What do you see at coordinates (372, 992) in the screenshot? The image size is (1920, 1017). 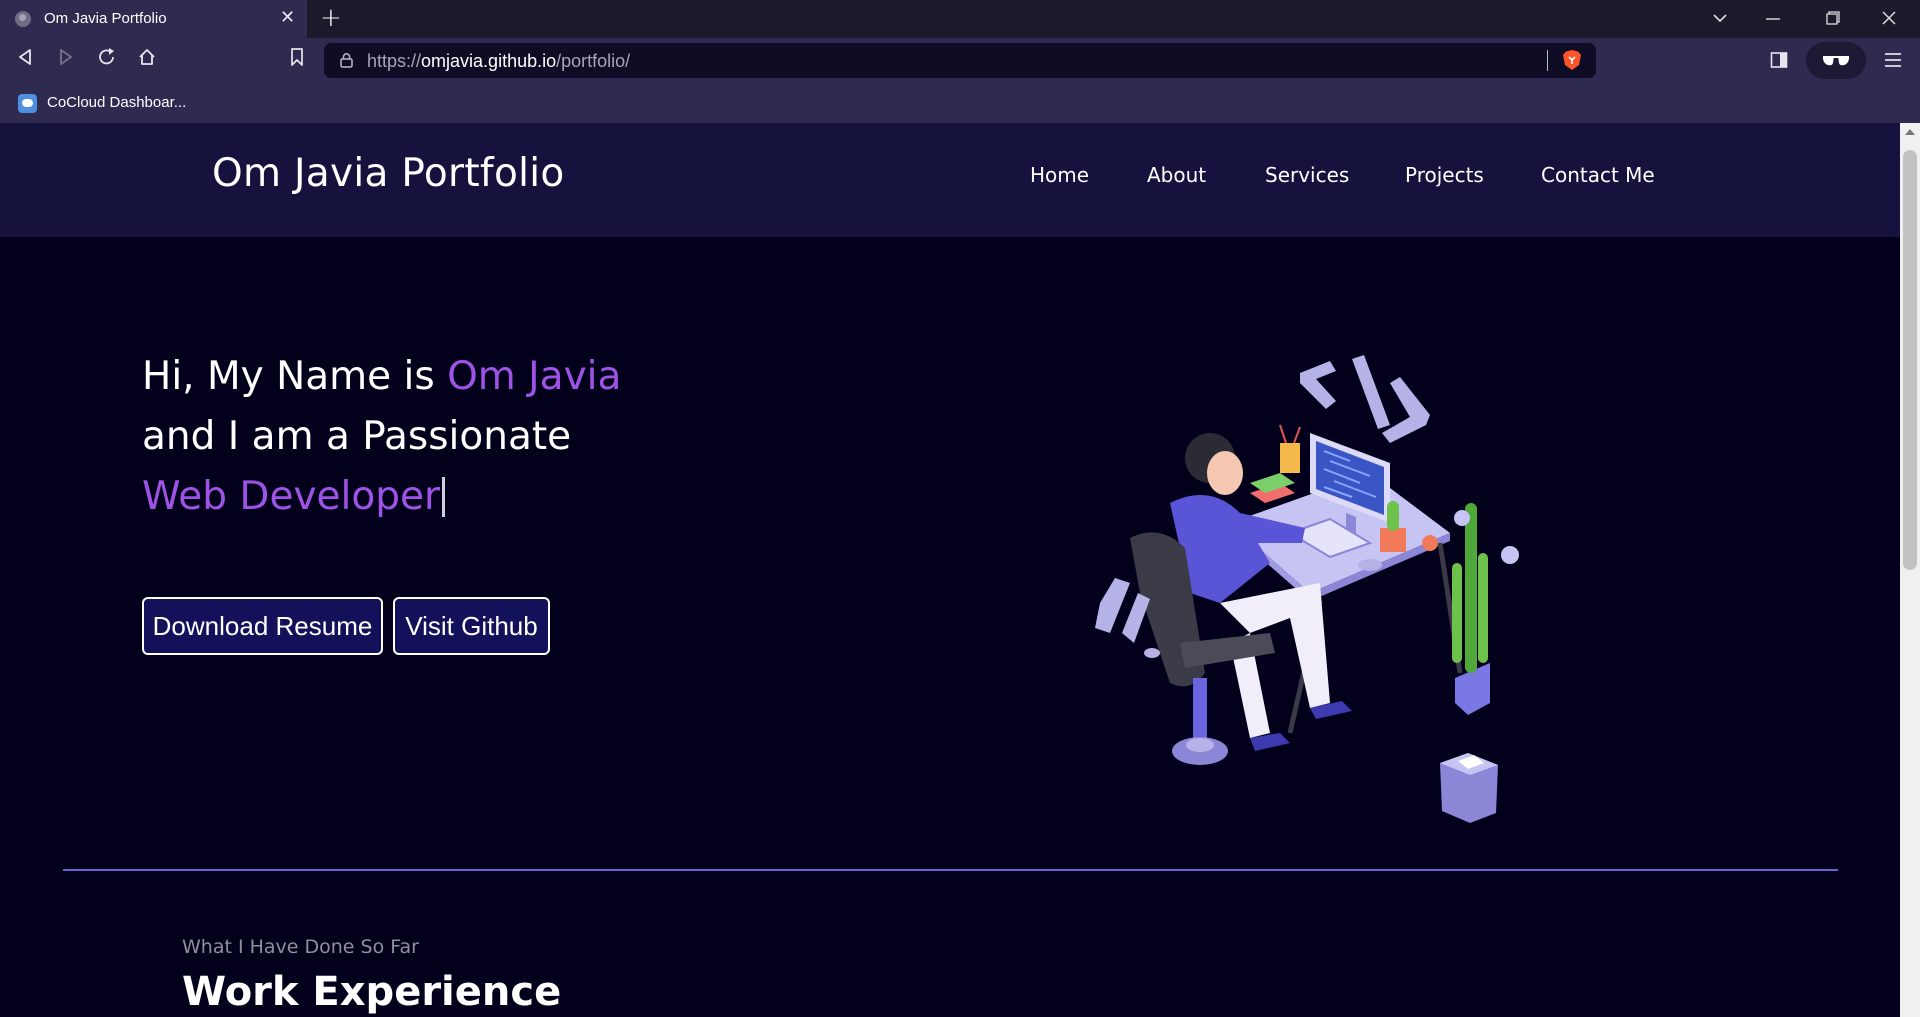 I see `experience-title: Work Experience` at bounding box center [372, 992].